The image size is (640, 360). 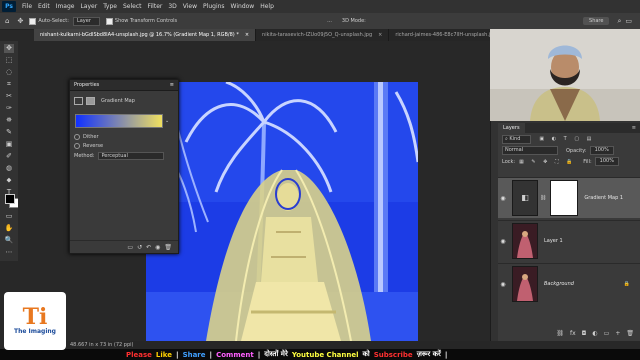 I want to click on healing-tool-icon: ⛯, so click(x=9, y=120).